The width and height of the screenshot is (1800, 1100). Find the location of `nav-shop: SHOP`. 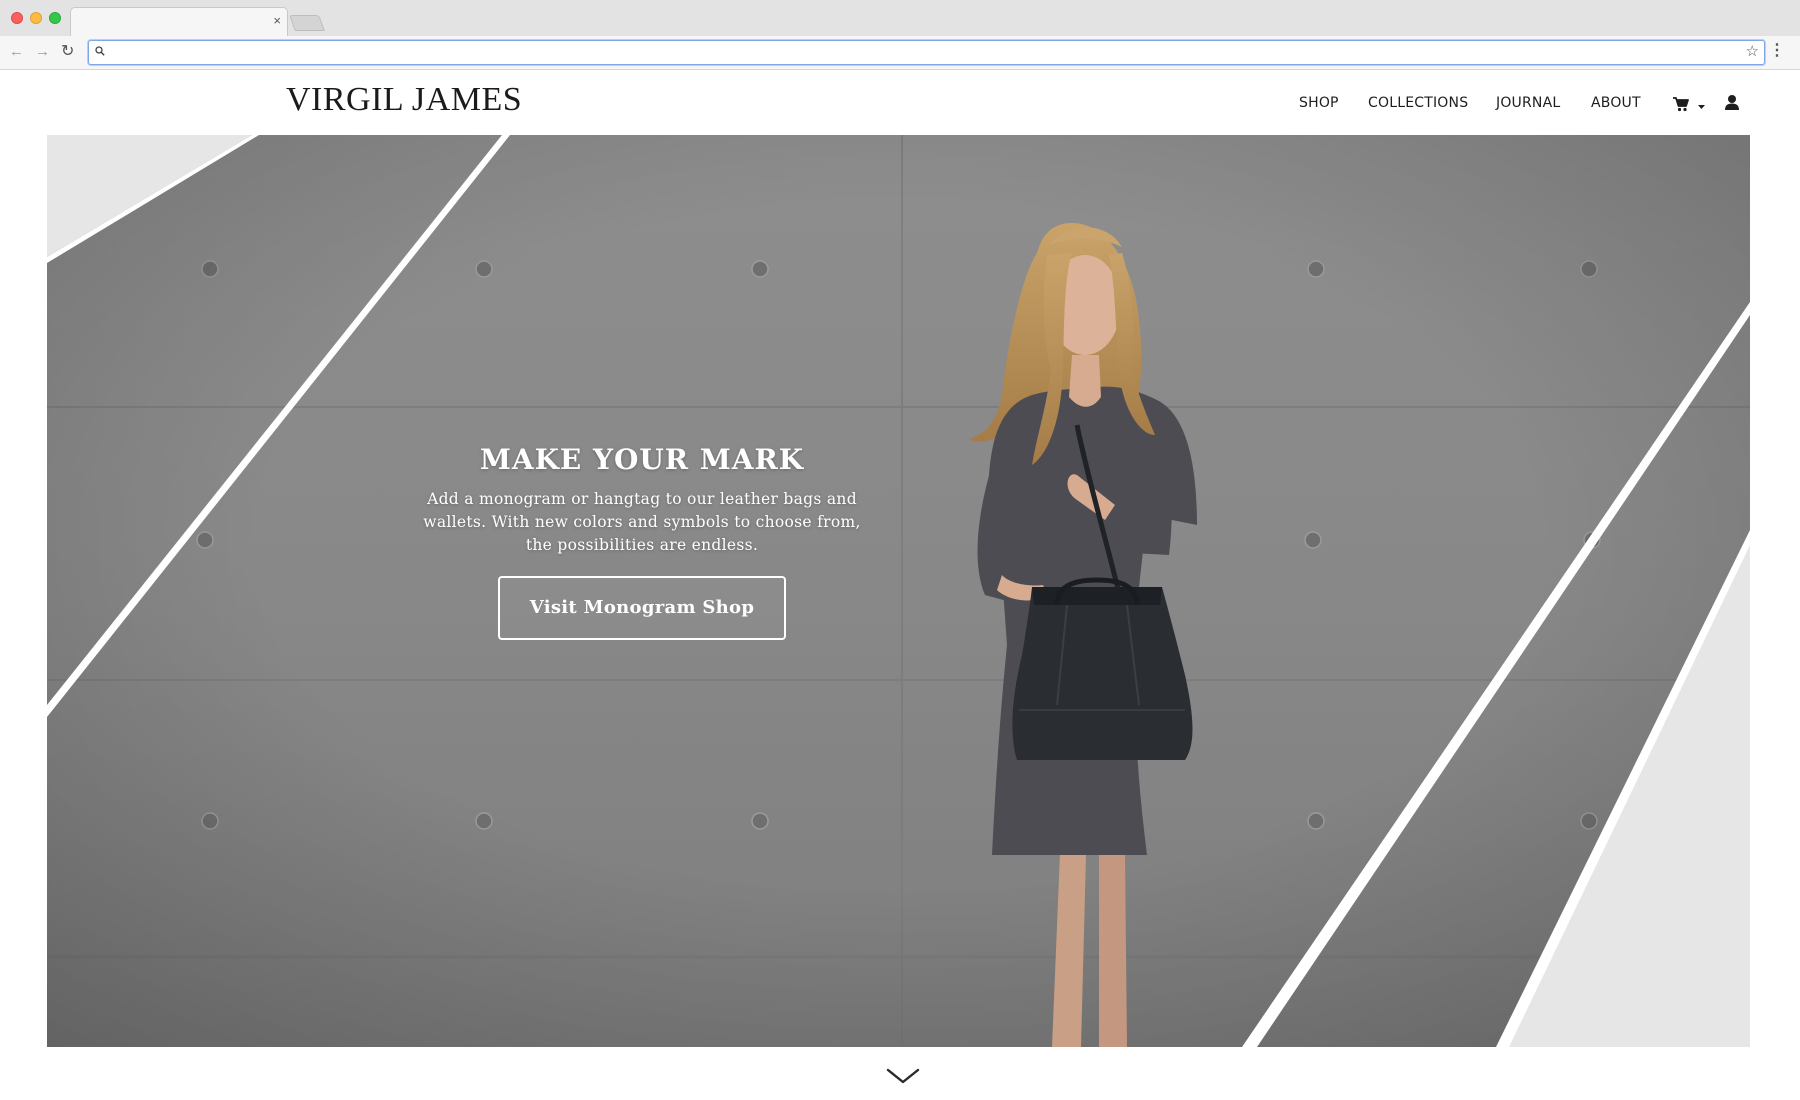

nav-shop: SHOP is located at coordinates (1319, 103).